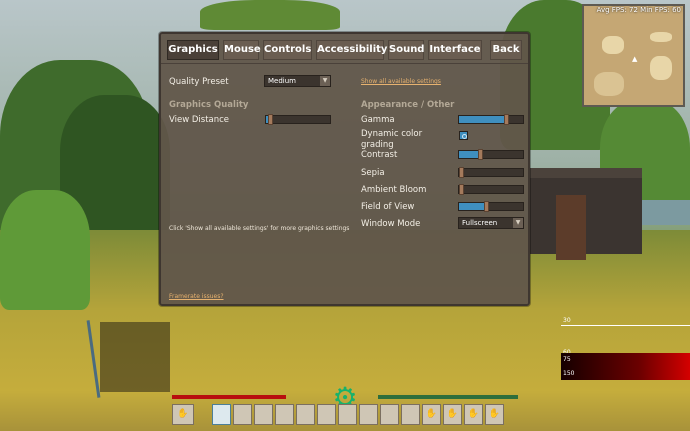 The height and width of the screenshot is (431, 690). Describe the element at coordinates (463, 135) in the screenshot. I see `dynamic-color-grading-checkbox` at that location.